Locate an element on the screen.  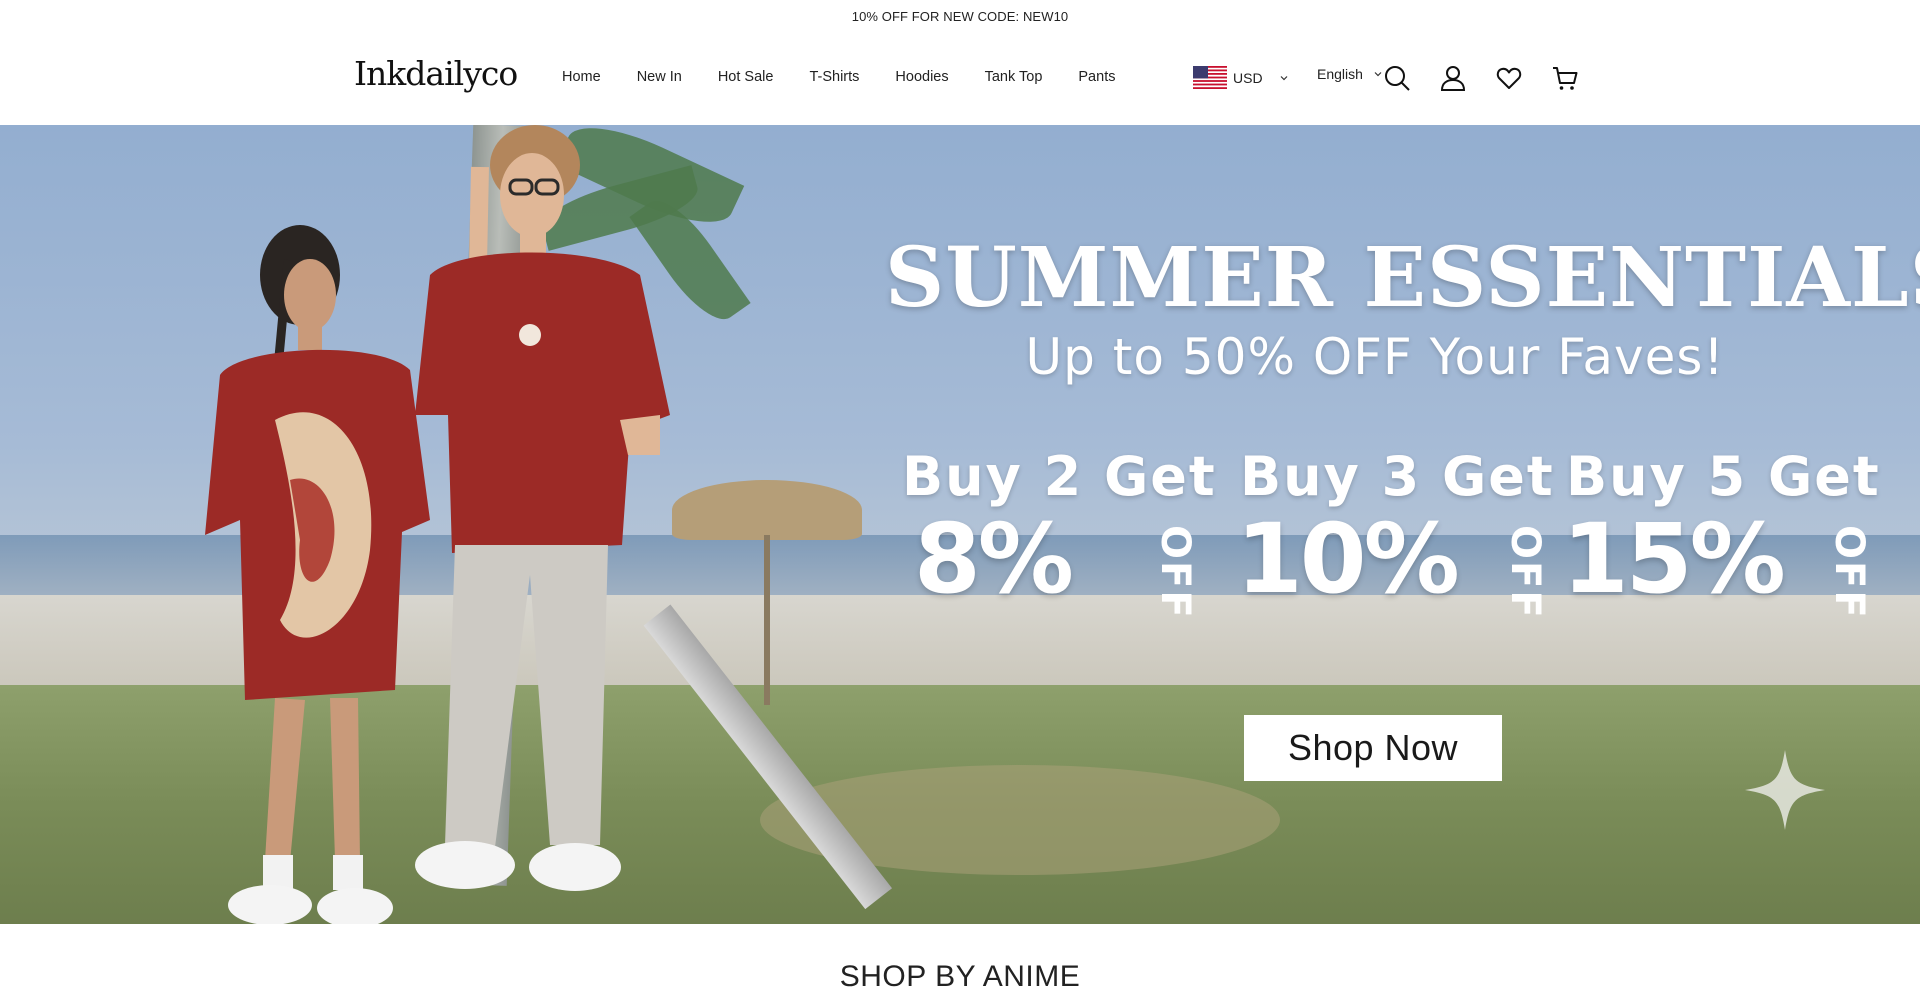
search-button is located at coordinates (1397, 78).